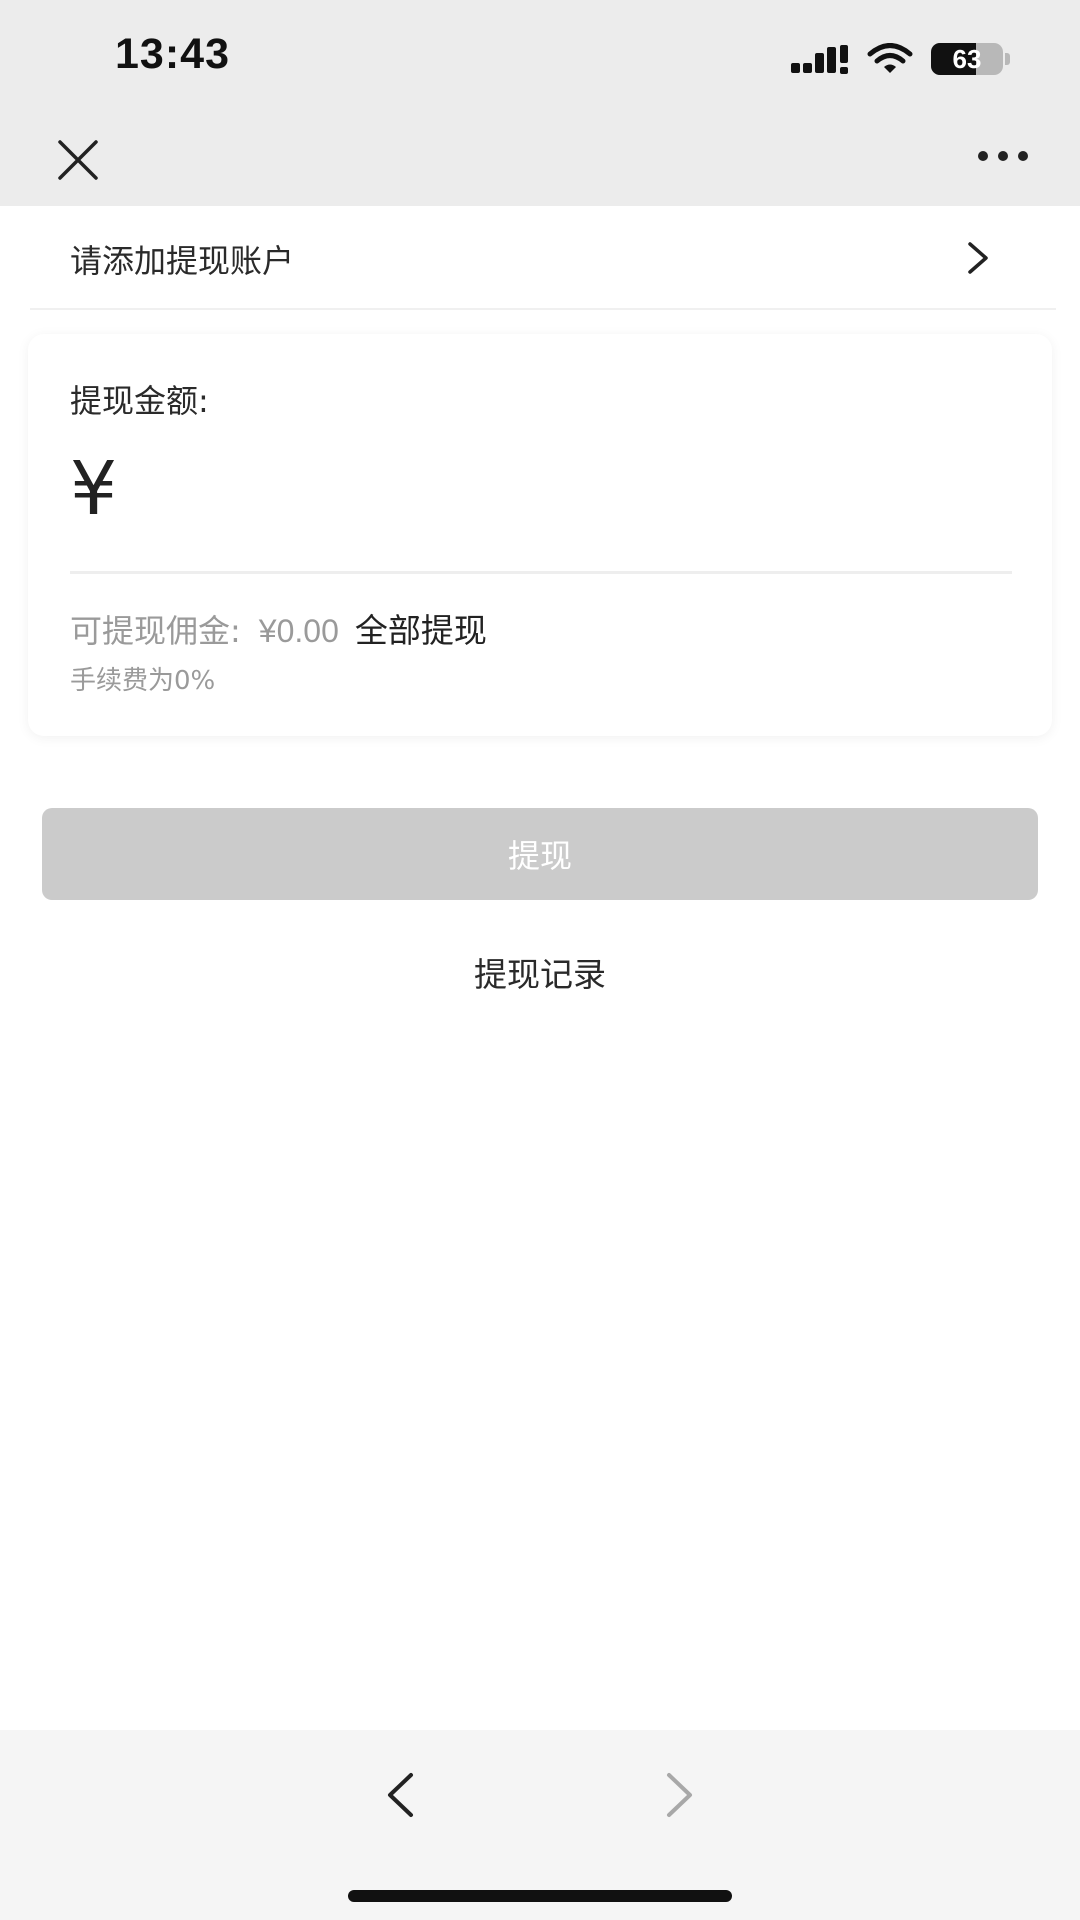 Image resolution: width=1080 pixels, height=1920 pixels. What do you see at coordinates (139, 401) in the screenshot?
I see `amount-title: 提现金额:` at bounding box center [139, 401].